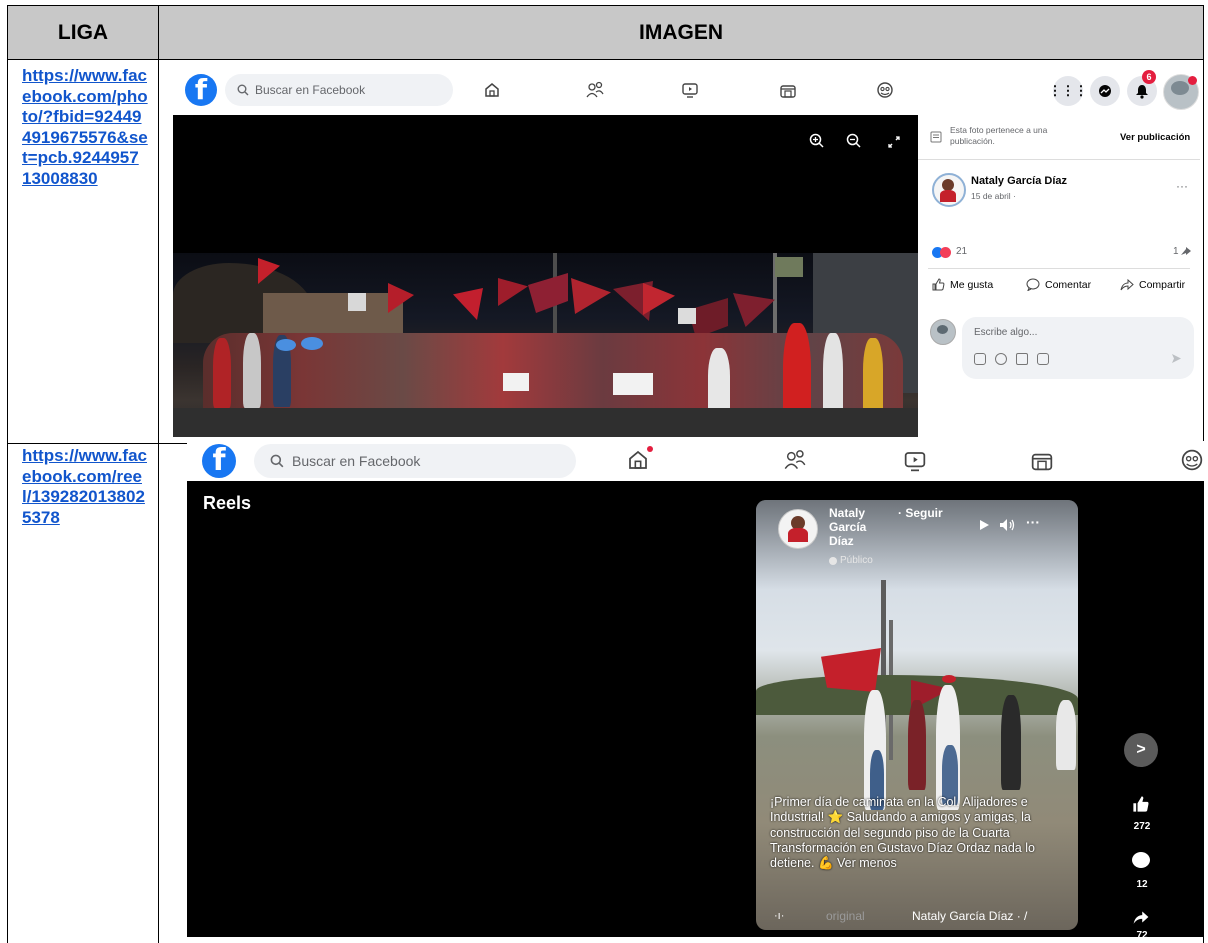  Describe the element at coordinates (1181, 92) in the screenshot. I see `profile-avatar` at that location.